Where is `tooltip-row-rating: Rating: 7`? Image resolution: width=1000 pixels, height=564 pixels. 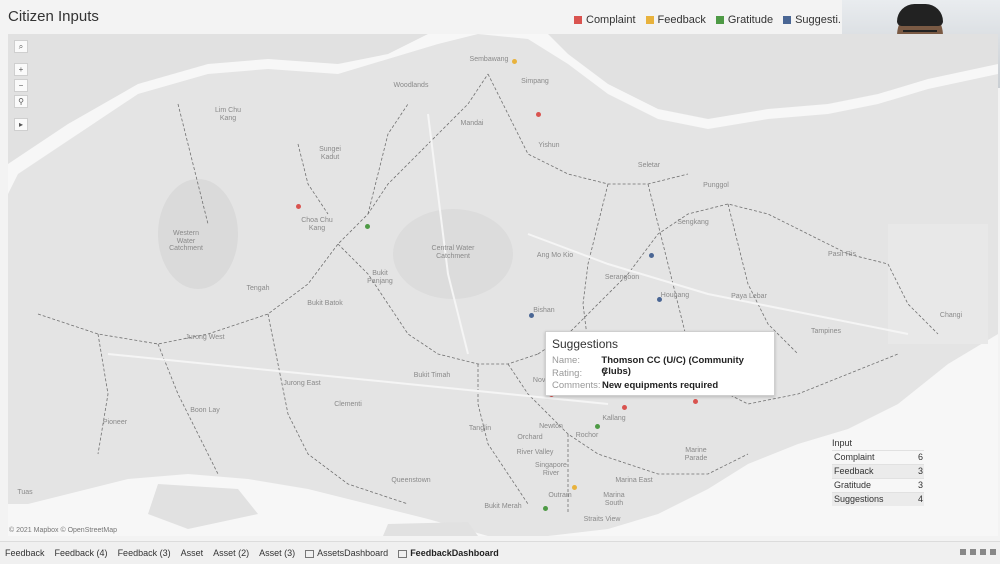 tooltip-row-rating: Rating: 7 is located at coordinates (579, 373).